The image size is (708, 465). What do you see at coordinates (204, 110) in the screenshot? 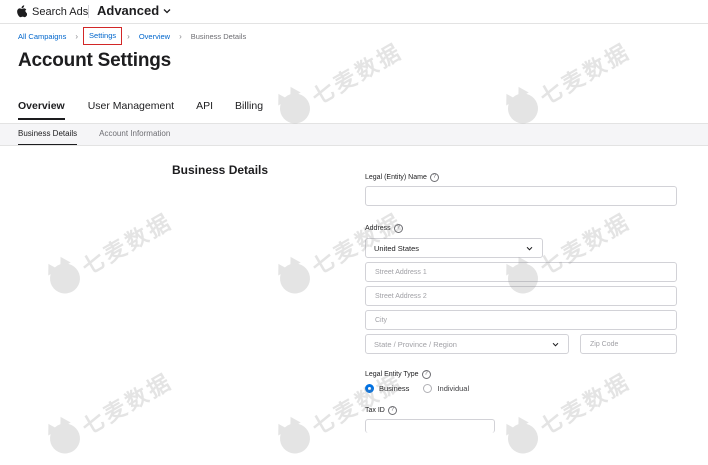
I see `tab-api: API` at bounding box center [204, 110].